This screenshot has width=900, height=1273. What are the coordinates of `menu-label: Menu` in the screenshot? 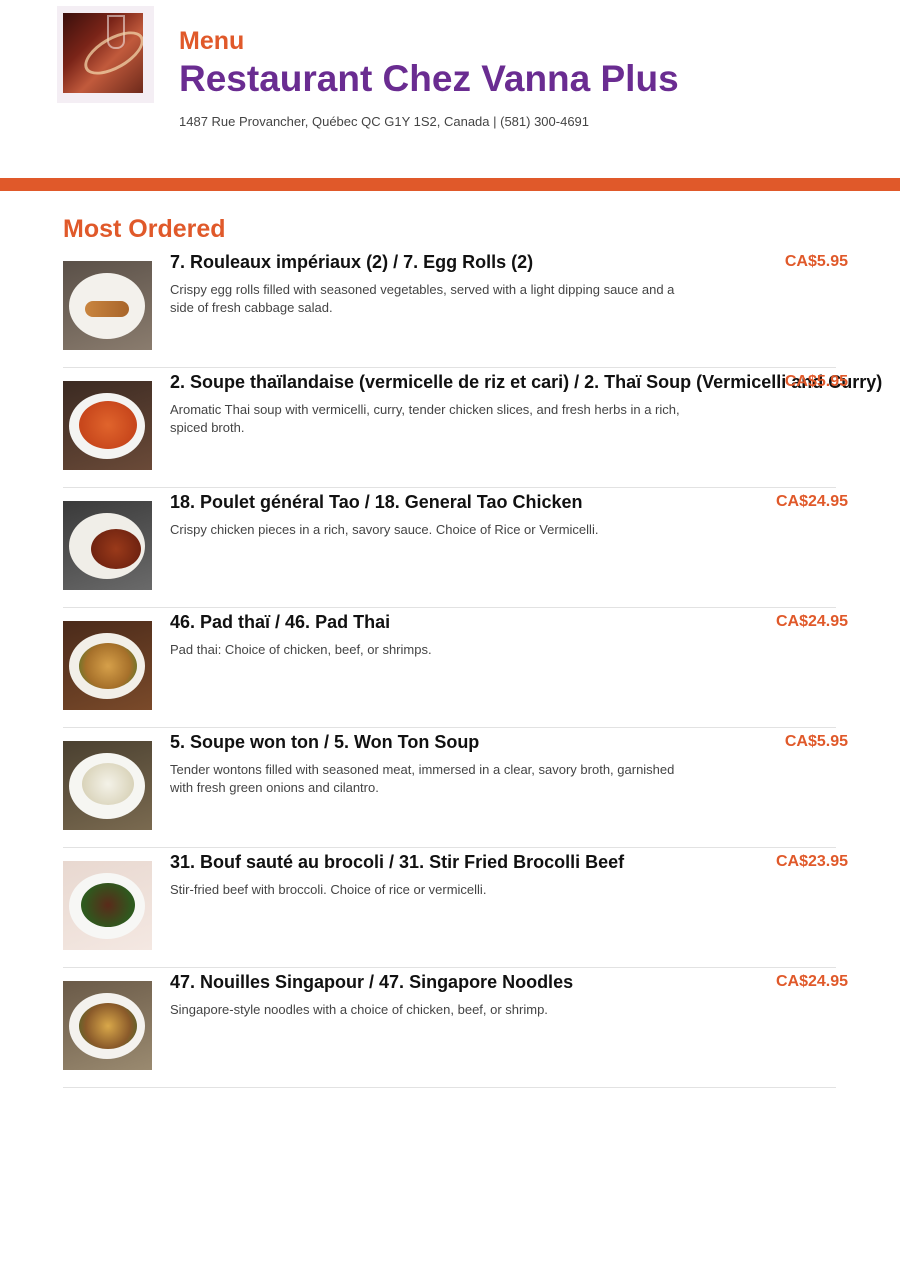 It's located at (212, 41).